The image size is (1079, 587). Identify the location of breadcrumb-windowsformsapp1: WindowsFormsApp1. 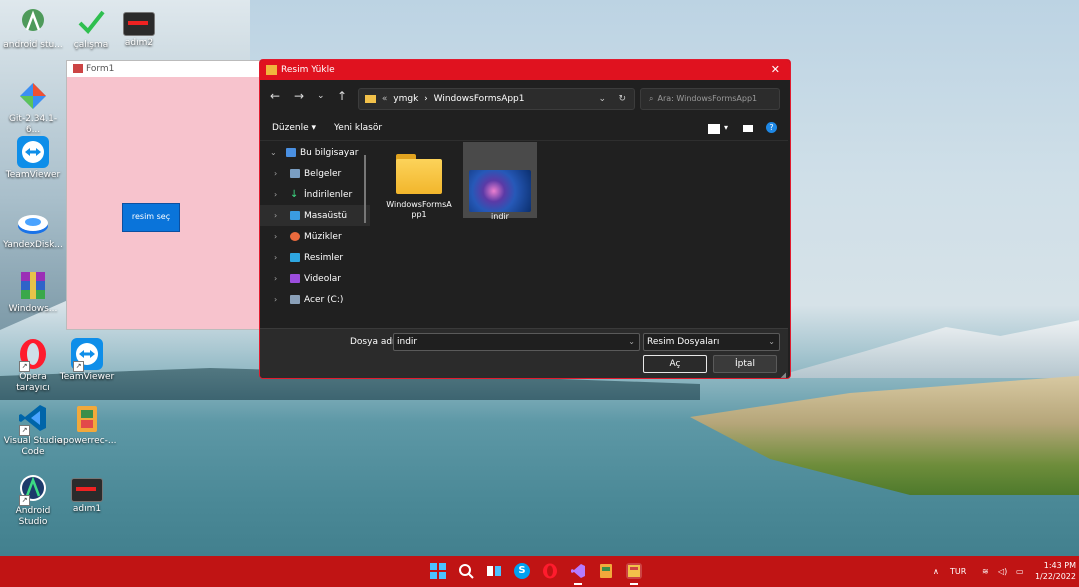
(479, 99).